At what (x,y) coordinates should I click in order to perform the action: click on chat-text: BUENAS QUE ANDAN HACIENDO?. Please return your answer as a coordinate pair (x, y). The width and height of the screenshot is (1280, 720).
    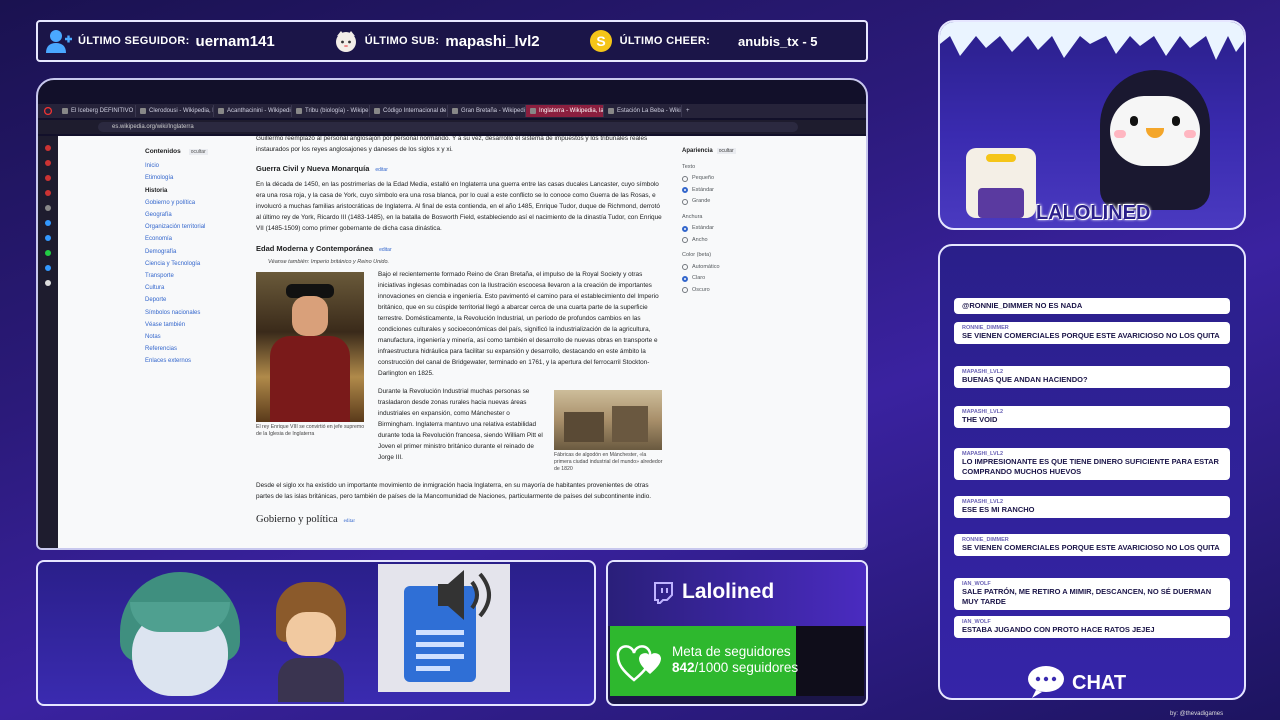
    Looking at the image, I should click on (1025, 379).